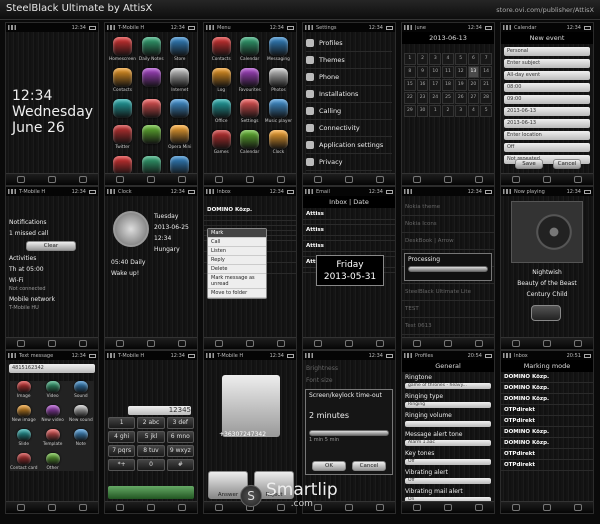 This screenshot has width=600, height=524. I want to click on key: 5 jkl, so click(151, 437).